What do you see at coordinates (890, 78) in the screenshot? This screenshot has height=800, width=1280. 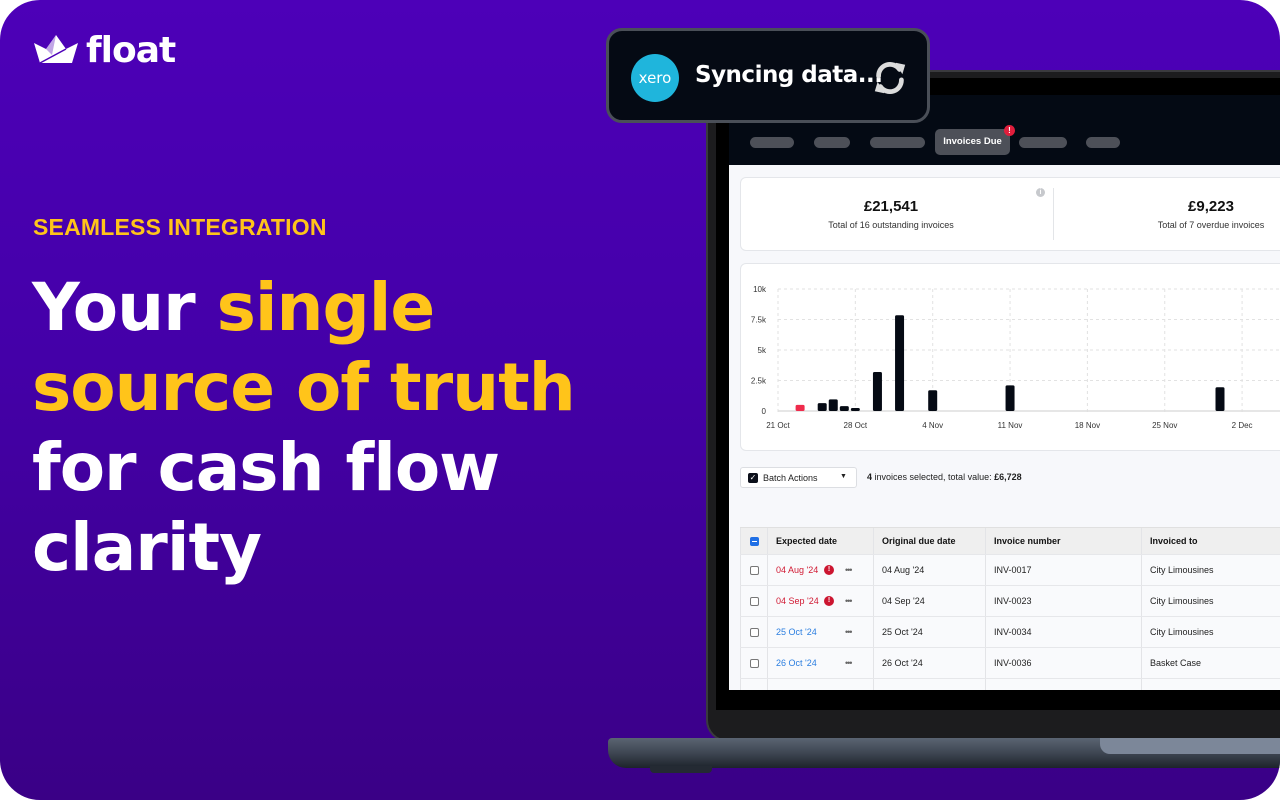 I see `sync-icon` at bounding box center [890, 78].